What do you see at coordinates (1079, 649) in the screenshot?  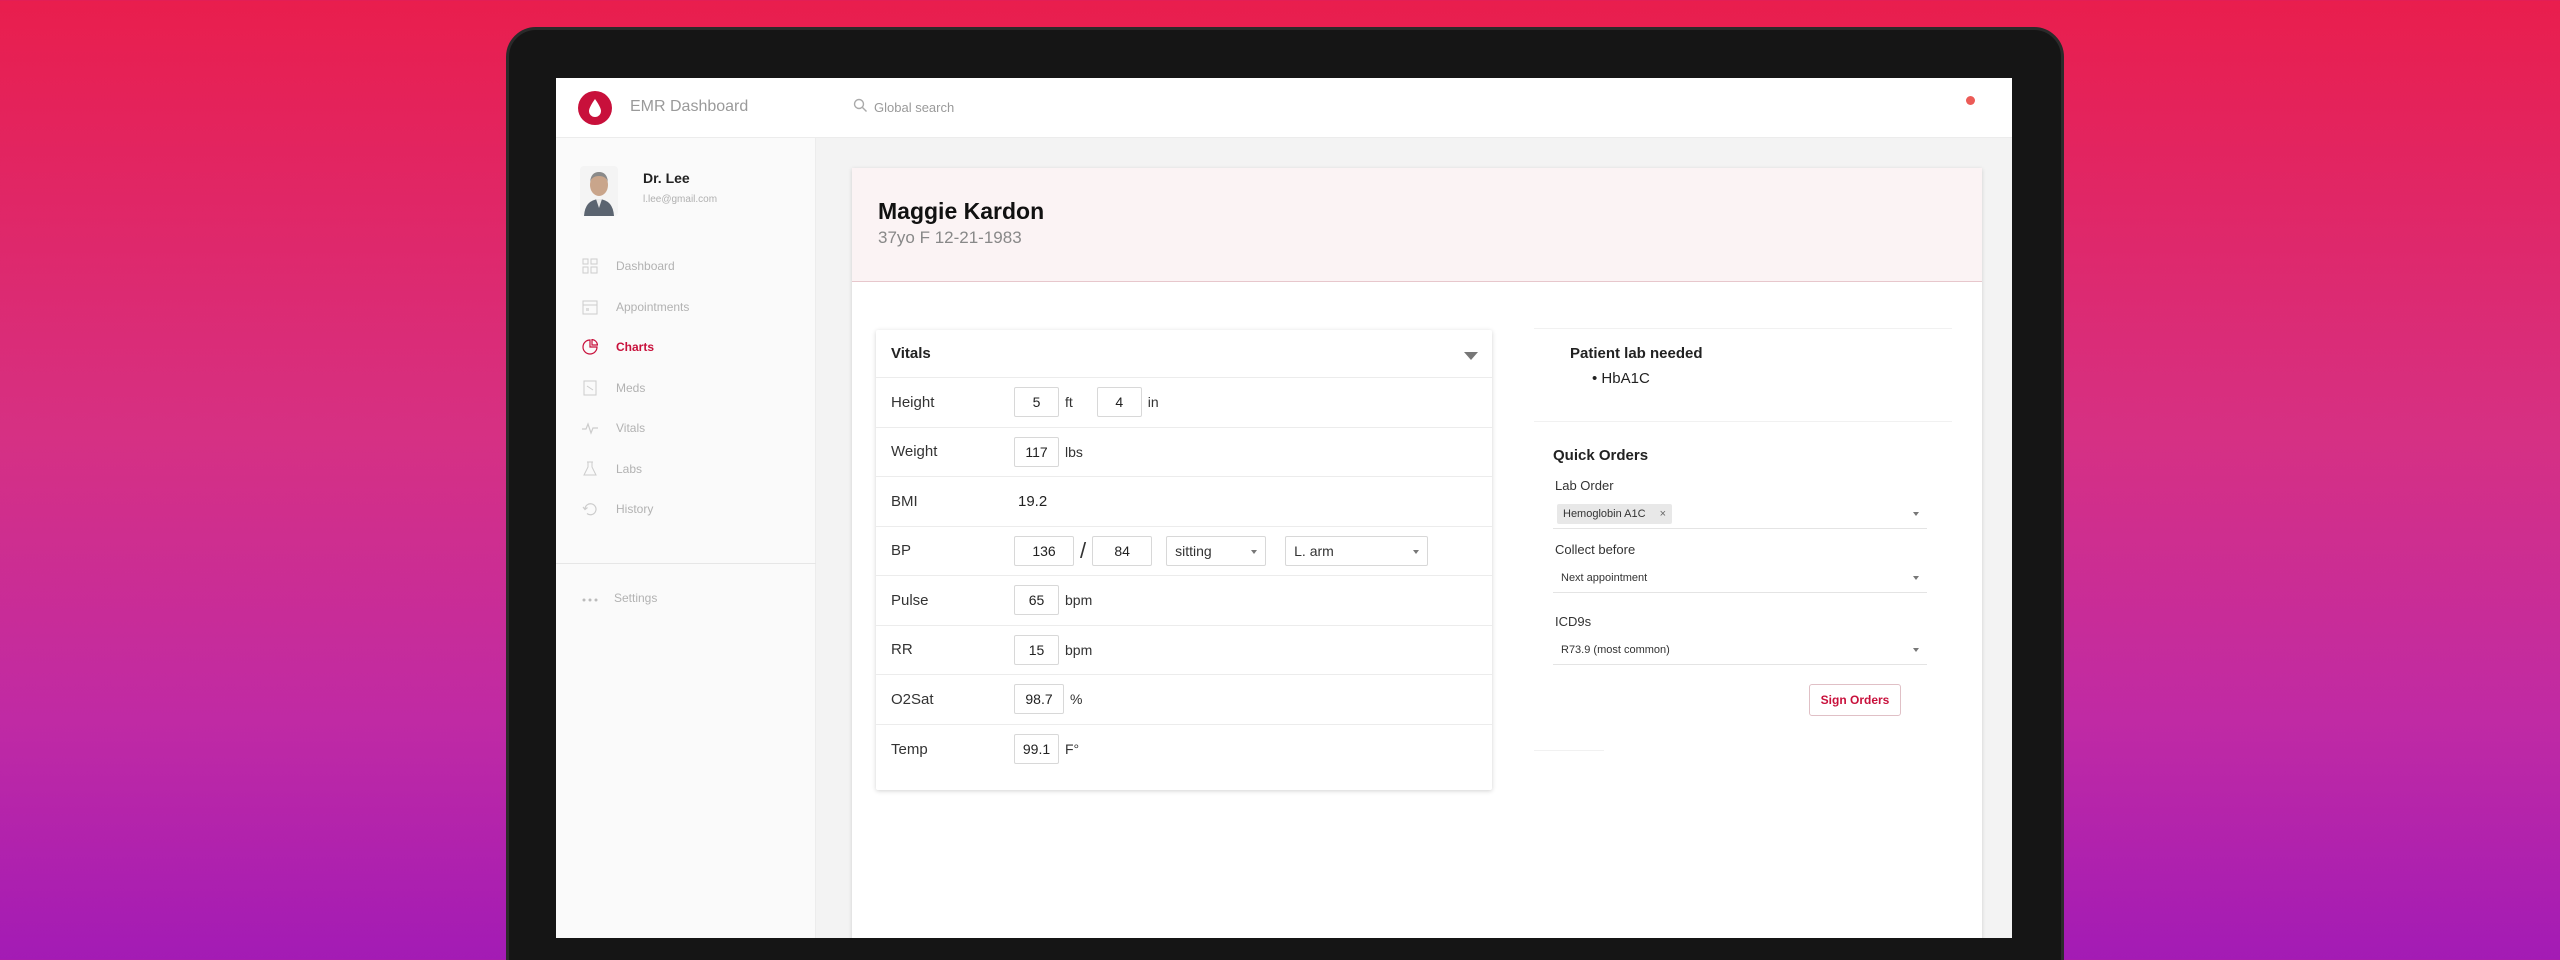 I see `rr-unit: bpm` at bounding box center [1079, 649].